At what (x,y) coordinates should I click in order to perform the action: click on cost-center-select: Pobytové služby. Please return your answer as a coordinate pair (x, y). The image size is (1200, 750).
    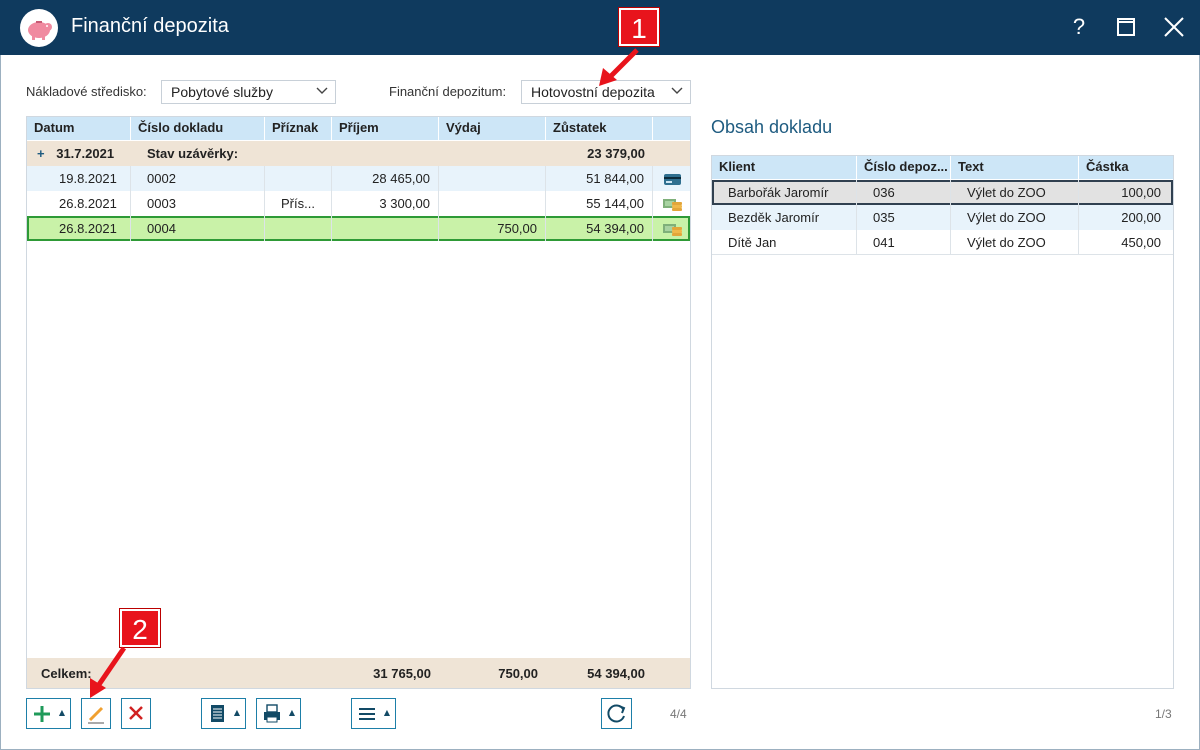
    Looking at the image, I should click on (248, 92).